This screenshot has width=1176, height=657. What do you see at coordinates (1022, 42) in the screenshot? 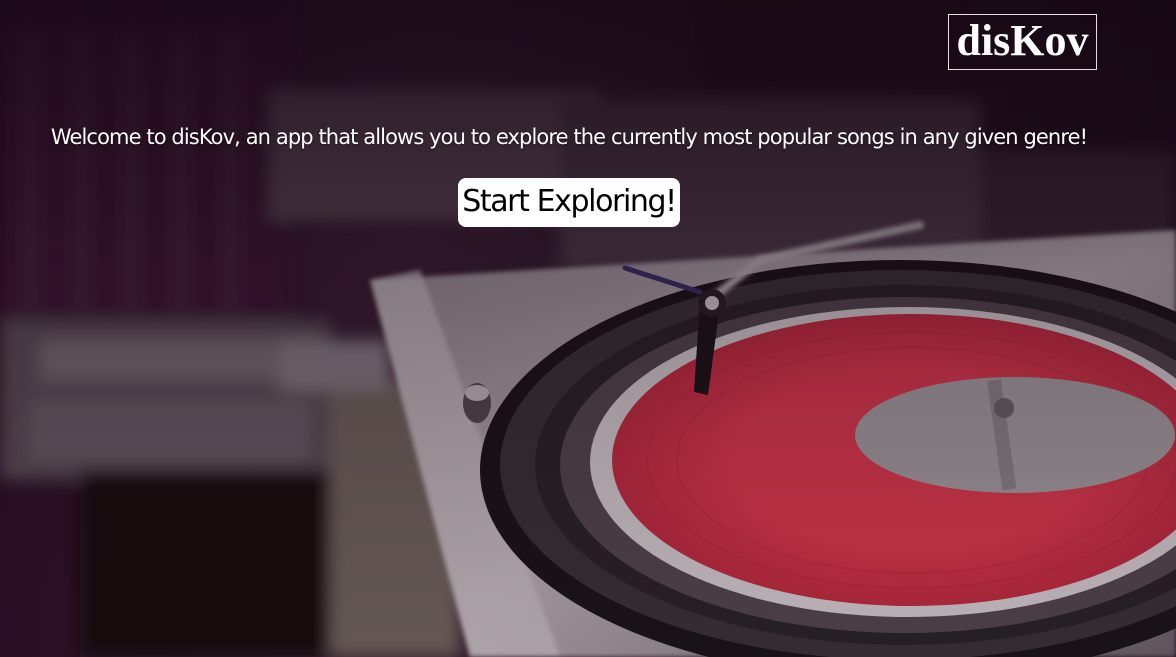
I see `brand-logo: disKov` at bounding box center [1022, 42].